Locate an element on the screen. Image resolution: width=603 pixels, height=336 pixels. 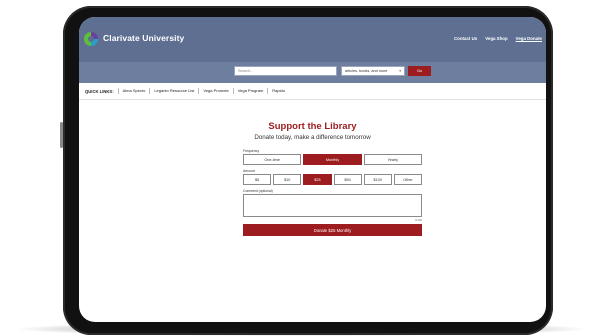
frequency-option-monthly: Monthly is located at coordinates (332, 159).